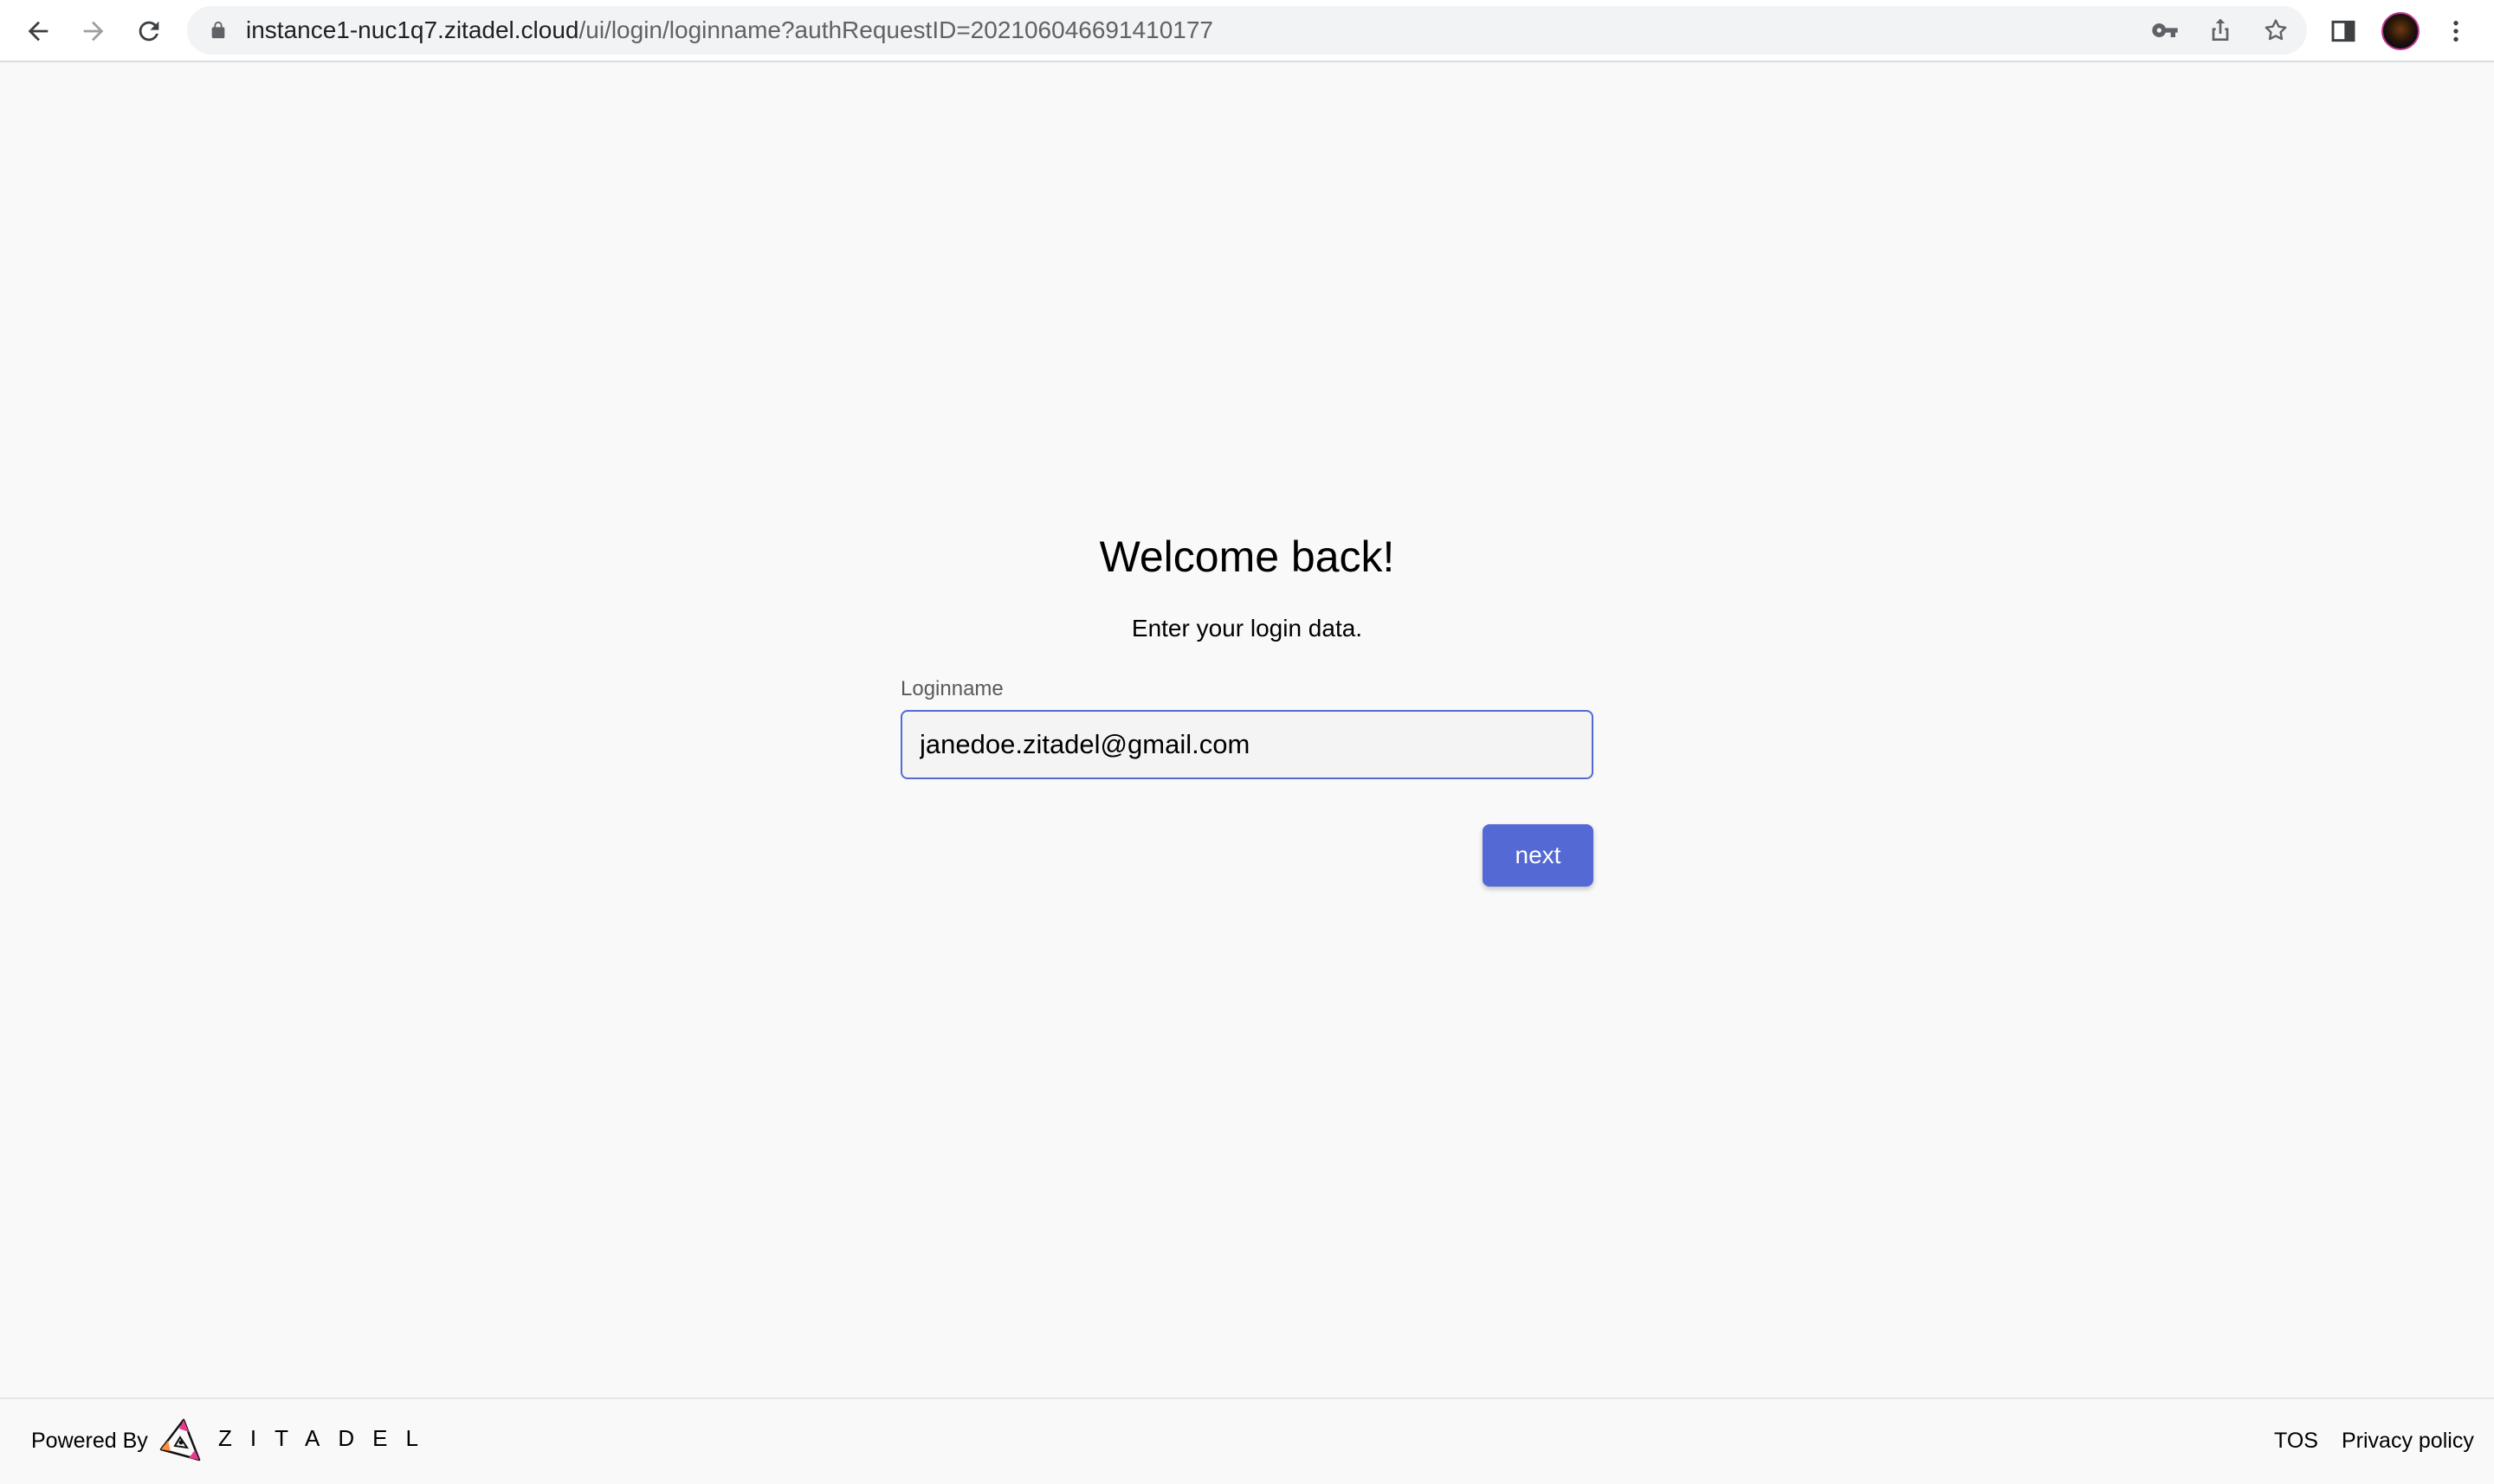 Image resolution: width=2494 pixels, height=1484 pixels. What do you see at coordinates (1247, 744) in the screenshot?
I see `loginname-input` at bounding box center [1247, 744].